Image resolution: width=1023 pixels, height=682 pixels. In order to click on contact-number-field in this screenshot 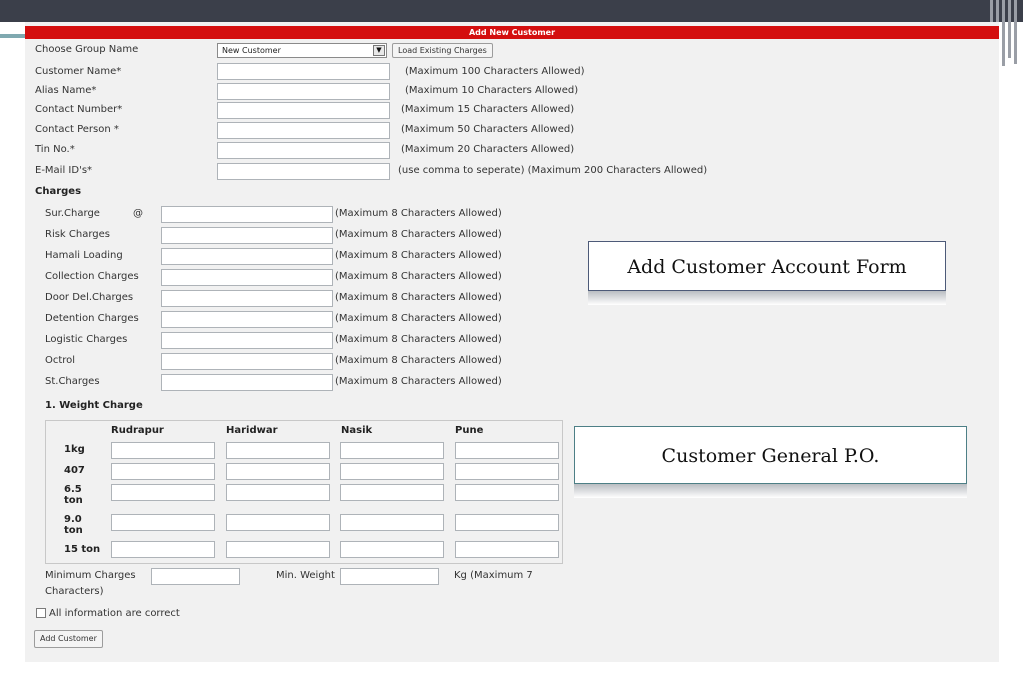, I will do `click(303, 110)`.